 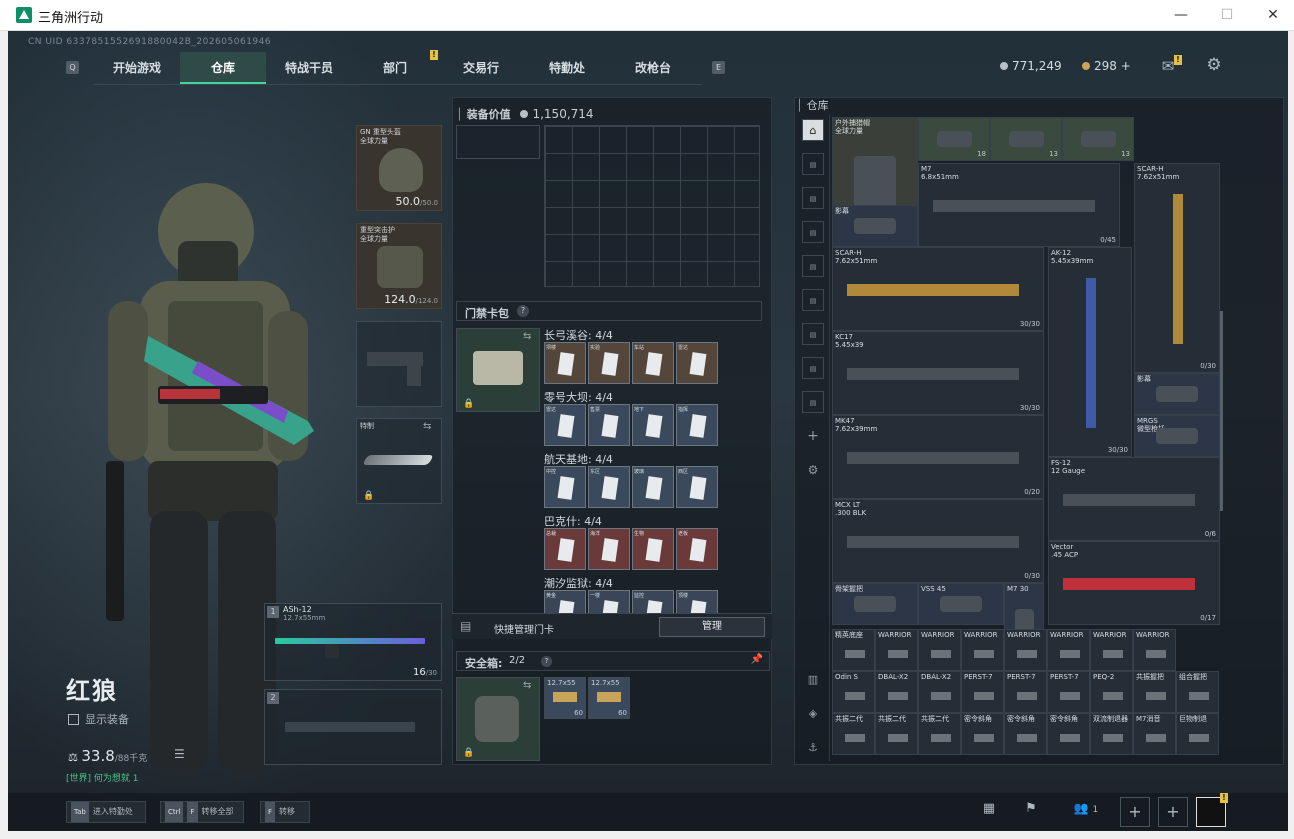 What do you see at coordinates (813, 368) in the screenshot?
I see `category-tab-7: ▤` at bounding box center [813, 368].